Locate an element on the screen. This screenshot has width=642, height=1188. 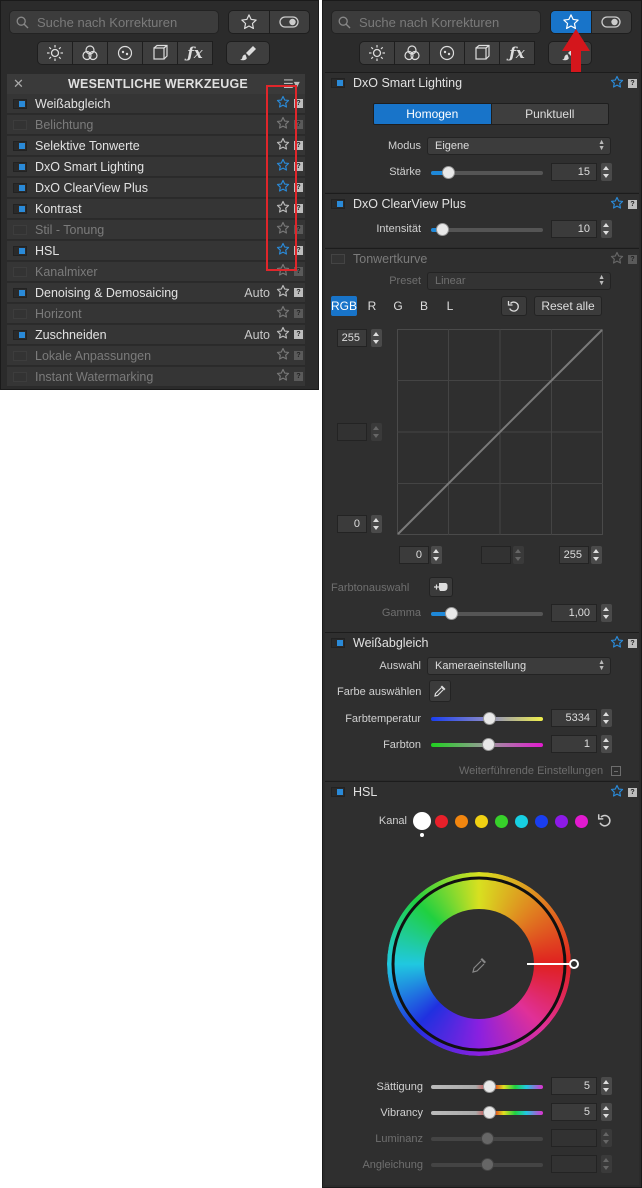
tonwertkurve-enable-checkbox is located at coordinates (338, 259).